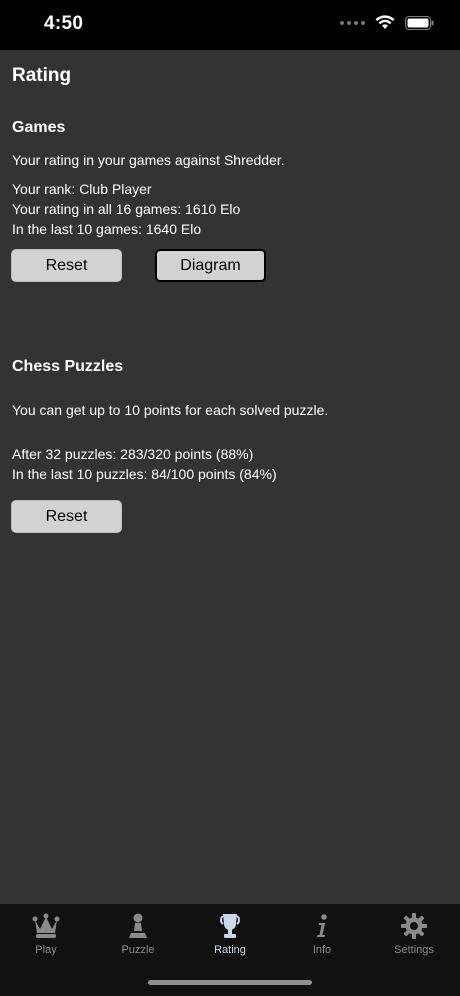 Image resolution: width=460 pixels, height=996 pixels. Describe the element at coordinates (352, 22) in the screenshot. I see `signal-icon` at that location.